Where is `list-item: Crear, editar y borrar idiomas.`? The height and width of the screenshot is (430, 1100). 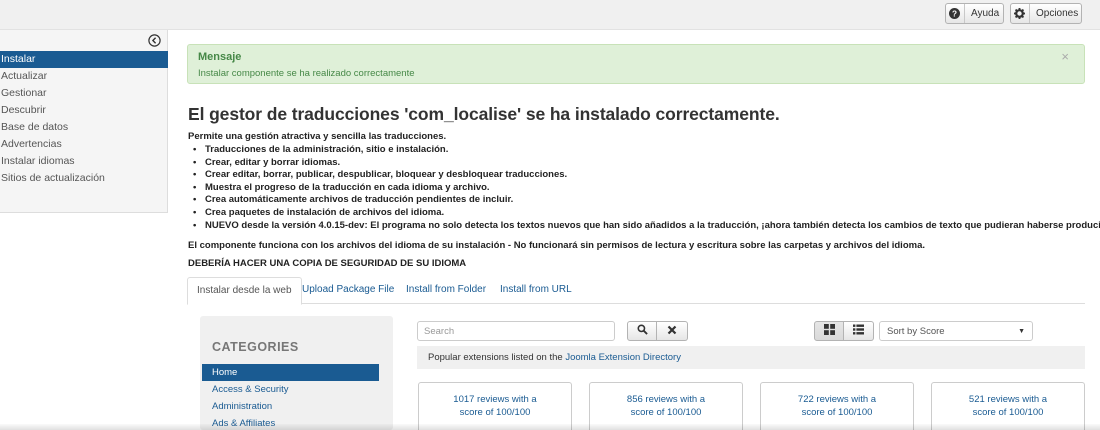
list-item: Crear, editar y borrar idiomas. is located at coordinates (646, 163).